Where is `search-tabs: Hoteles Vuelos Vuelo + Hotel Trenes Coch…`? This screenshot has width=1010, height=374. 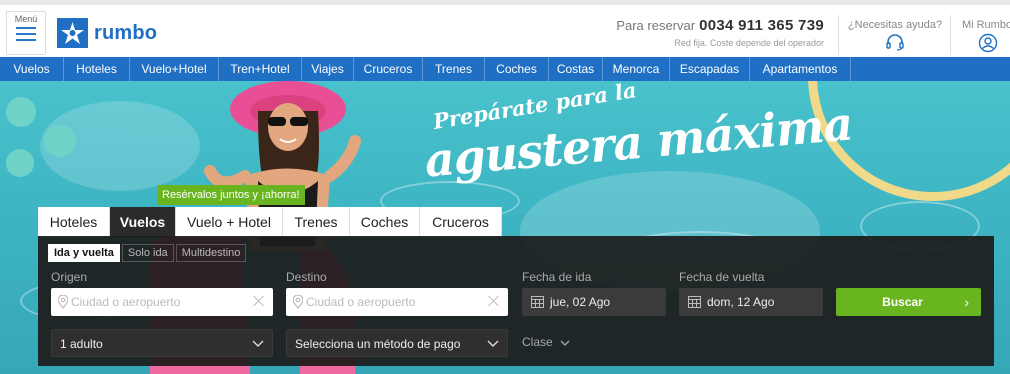 search-tabs: Hoteles Vuelos Vuelo + Hotel Trenes Coch… is located at coordinates (270, 222).